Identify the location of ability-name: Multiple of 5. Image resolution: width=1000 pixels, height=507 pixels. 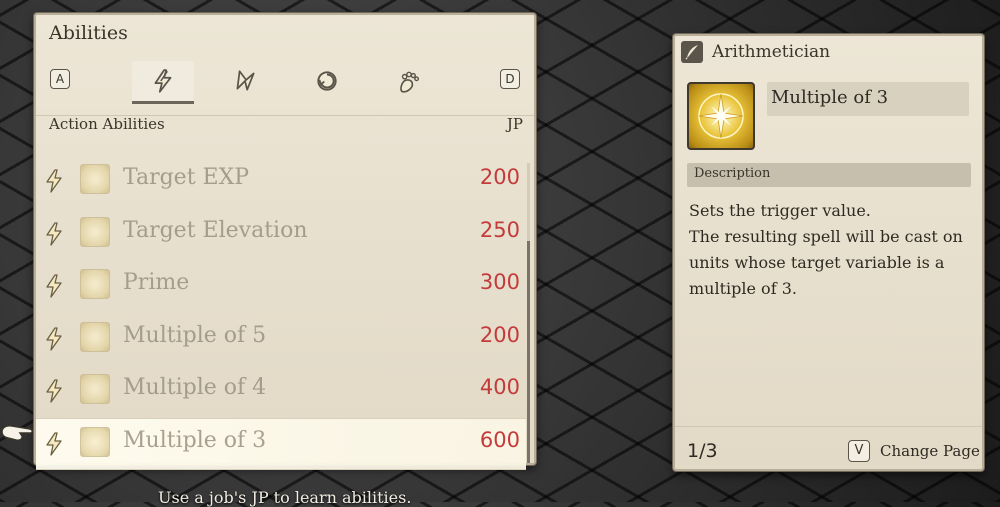
(195, 335).